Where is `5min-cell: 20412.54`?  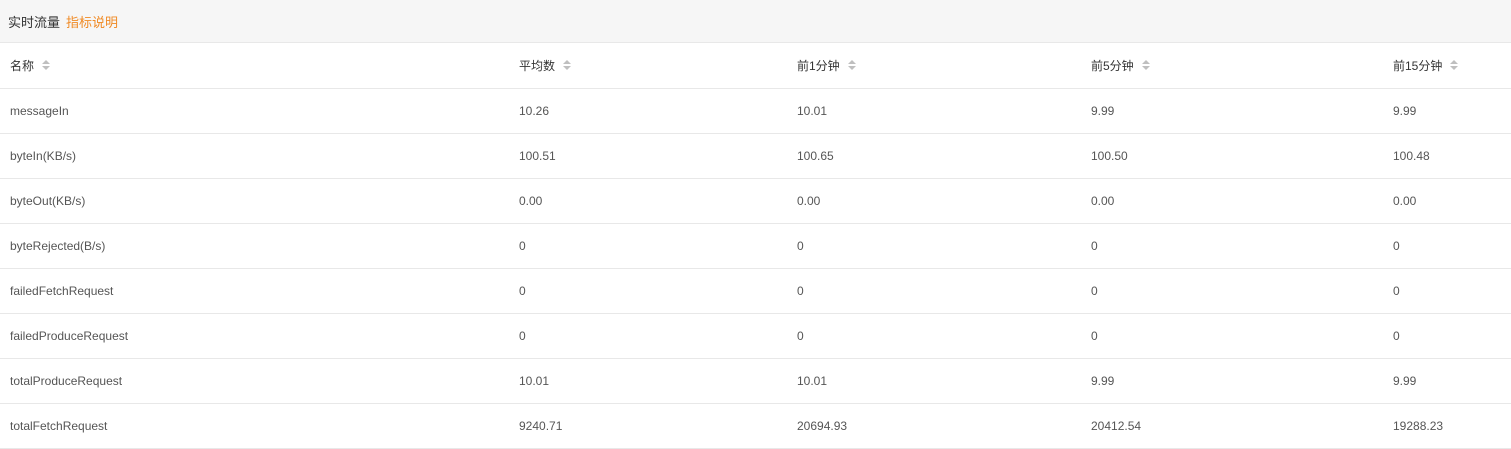
5min-cell: 20412.54 is located at coordinates (1233, 426).